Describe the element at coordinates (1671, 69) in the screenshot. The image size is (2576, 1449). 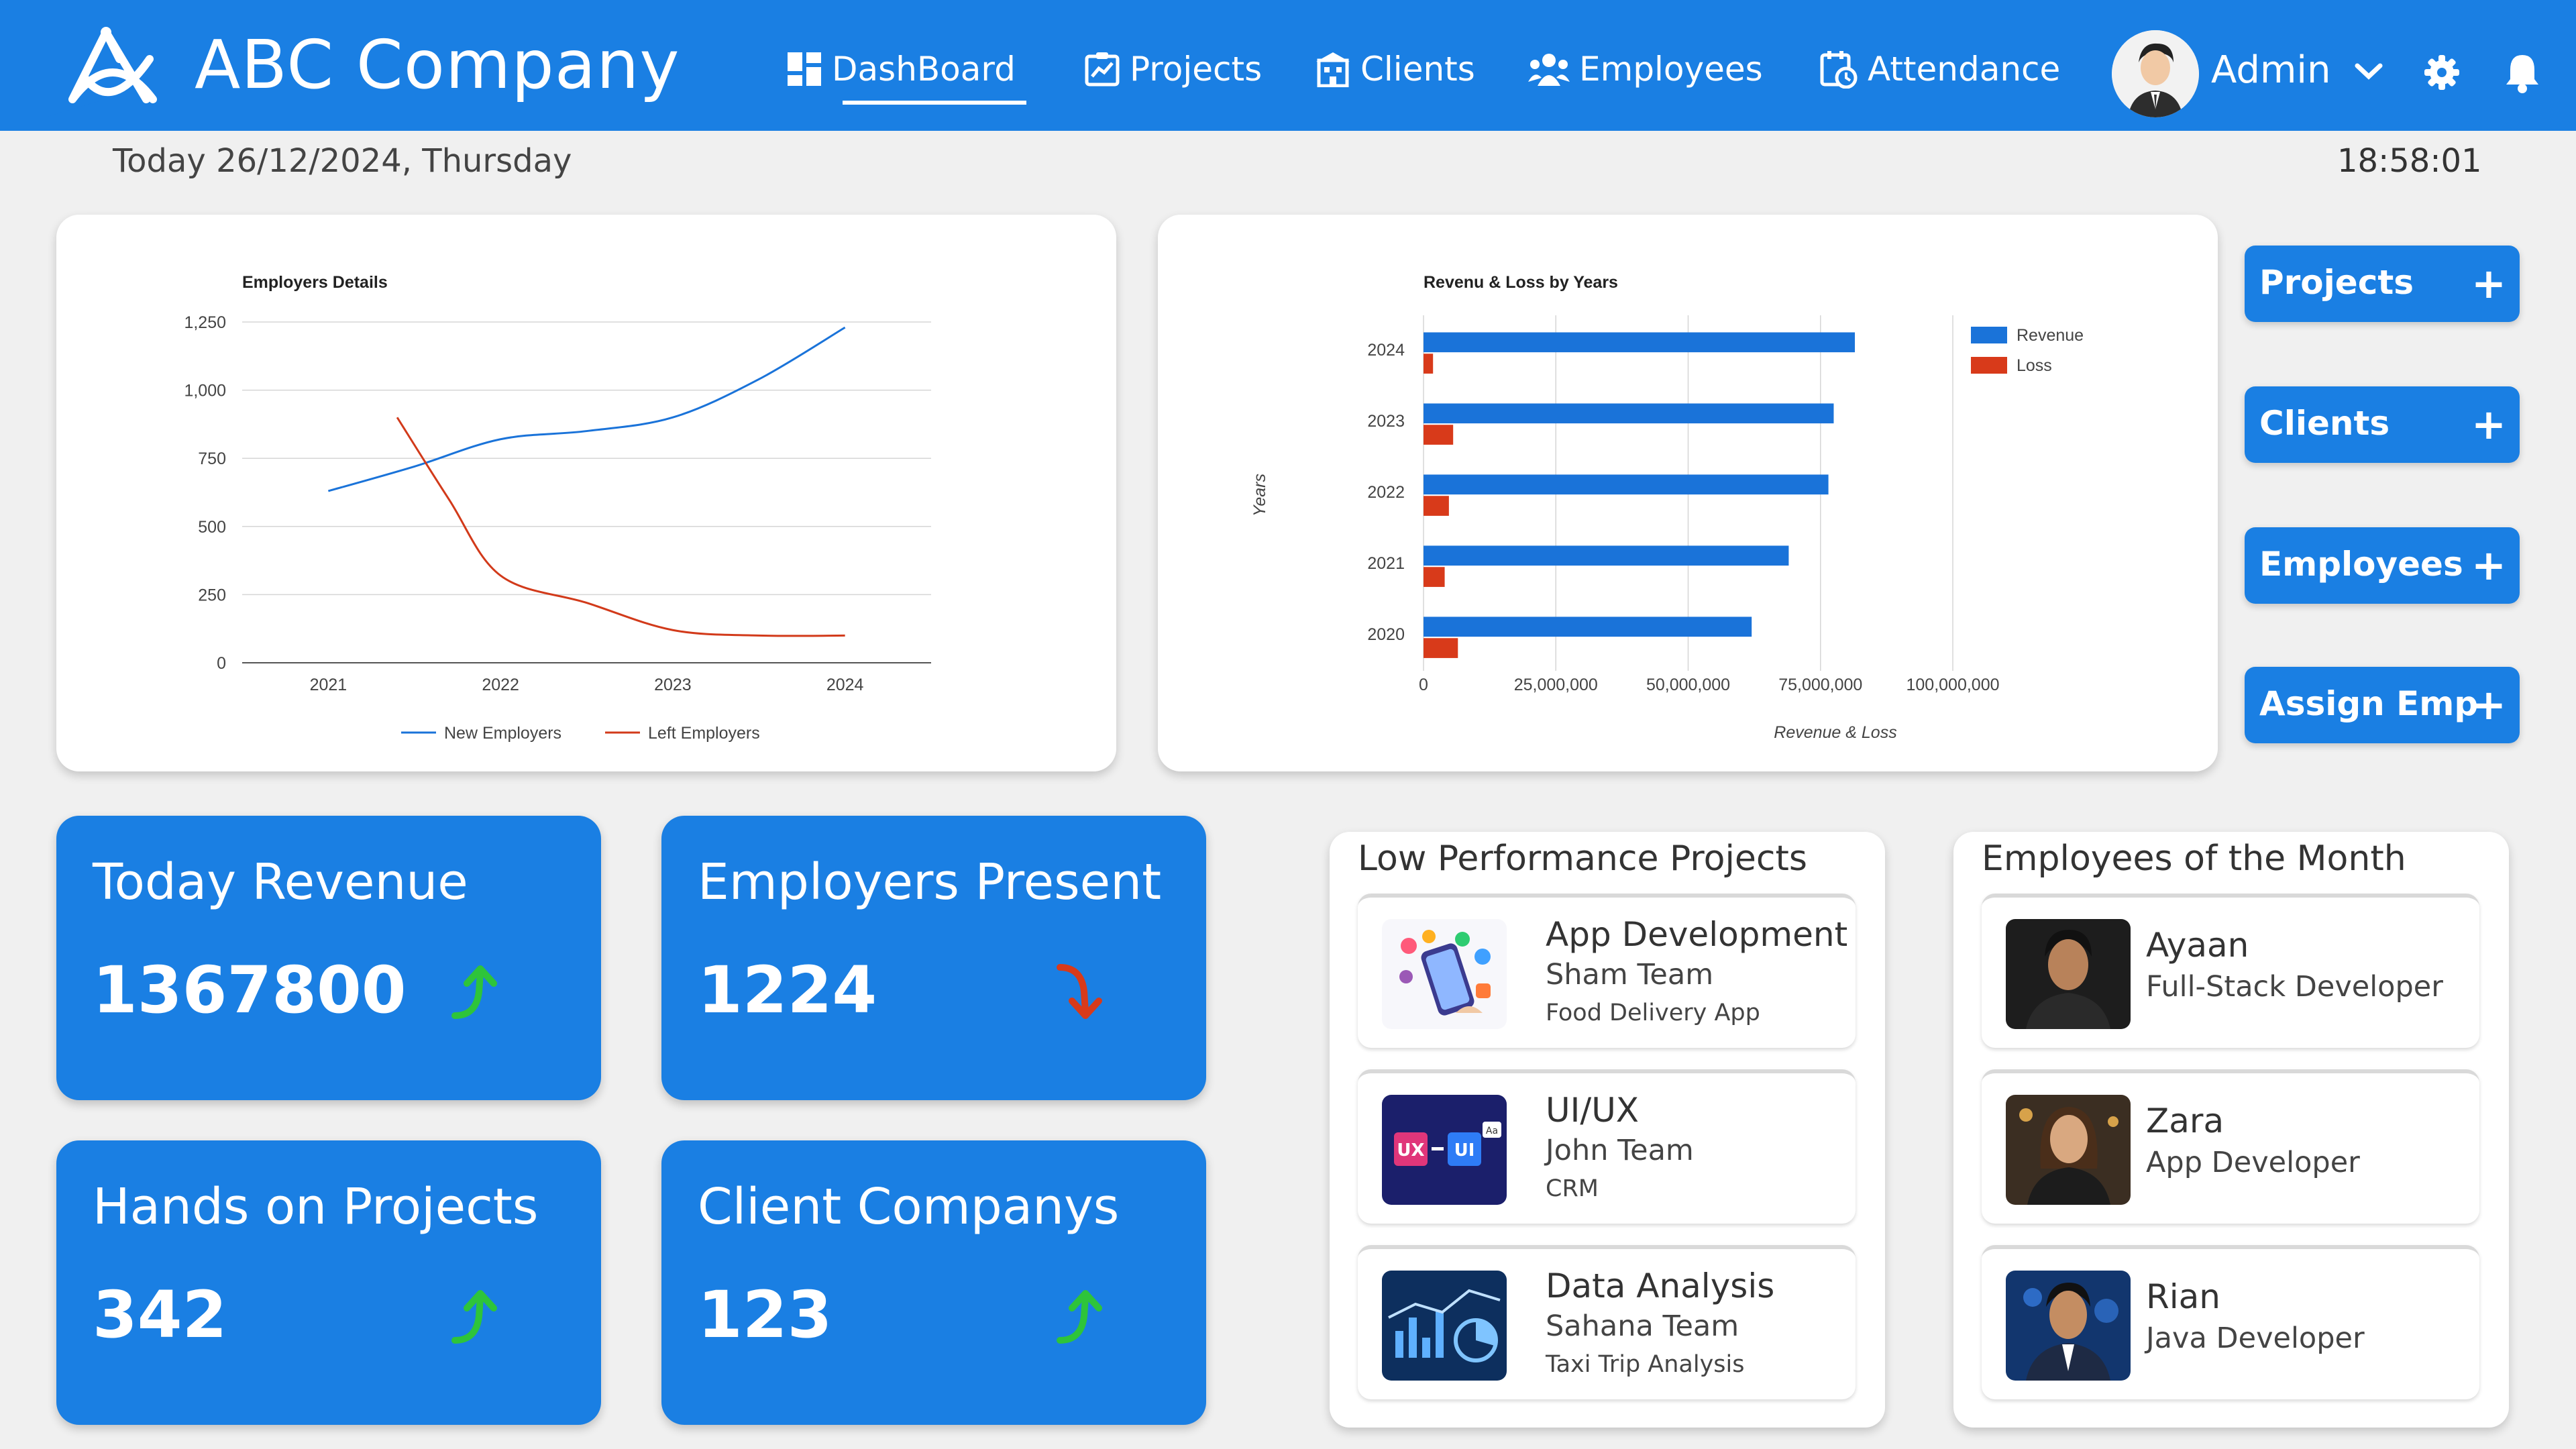
I see `nav-employees-label: Employees` at that location.